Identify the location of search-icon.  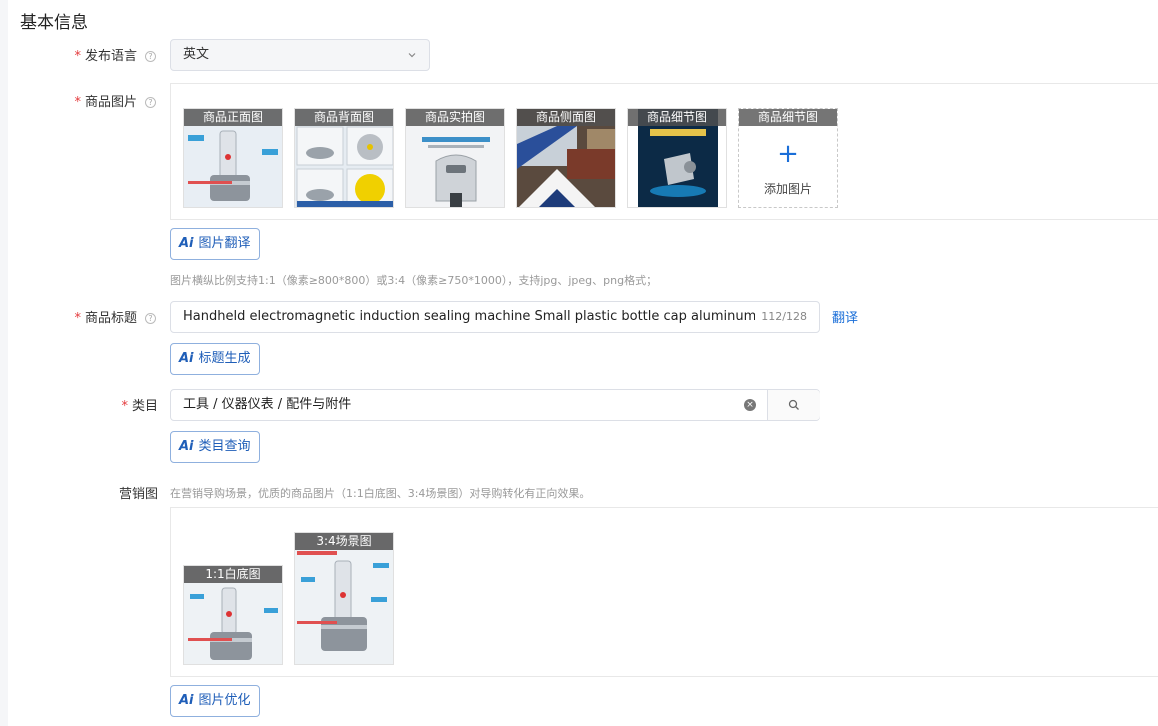
(793, 404).